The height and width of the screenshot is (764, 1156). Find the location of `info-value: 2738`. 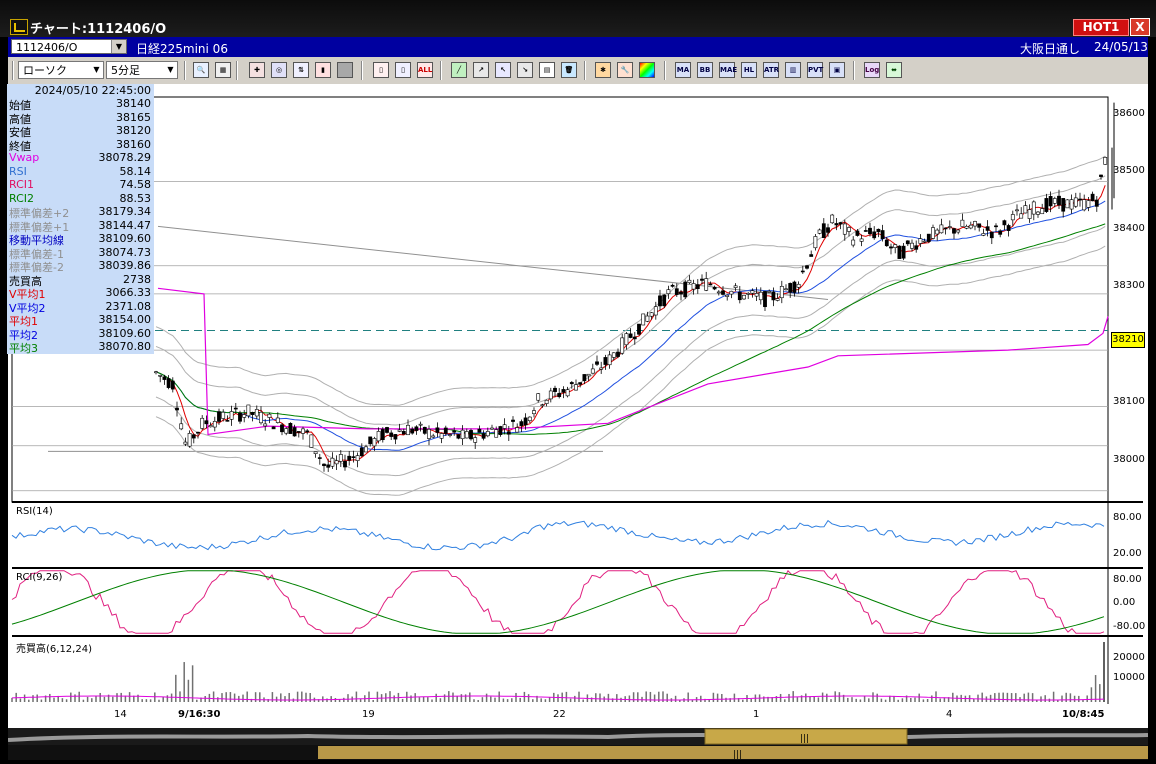

info-value: 2738 is located at coordinates (137, 279).